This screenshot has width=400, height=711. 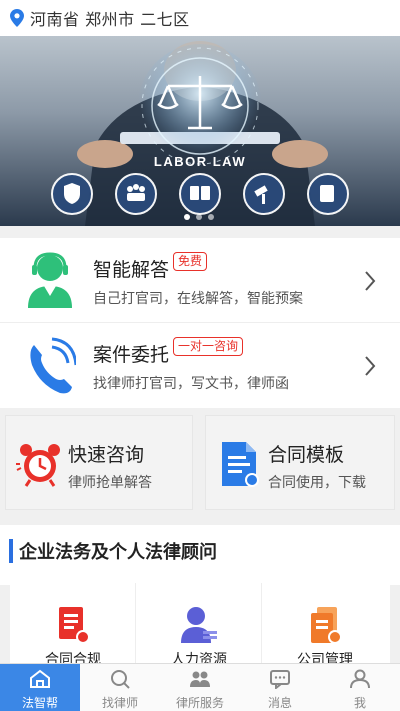 I want to click on location-text: 河南省 郑州市 二七区, so click(x=110, y=19).